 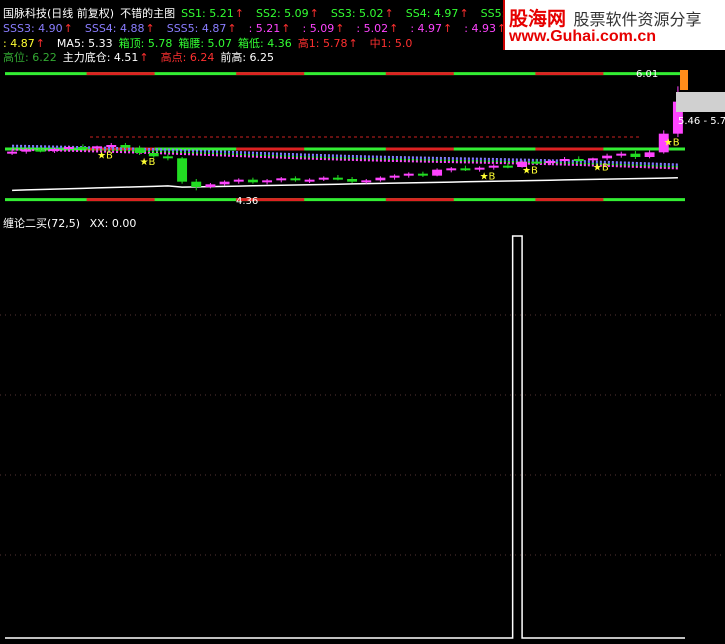 I want to click on range-box, so click(x=700, y=102).